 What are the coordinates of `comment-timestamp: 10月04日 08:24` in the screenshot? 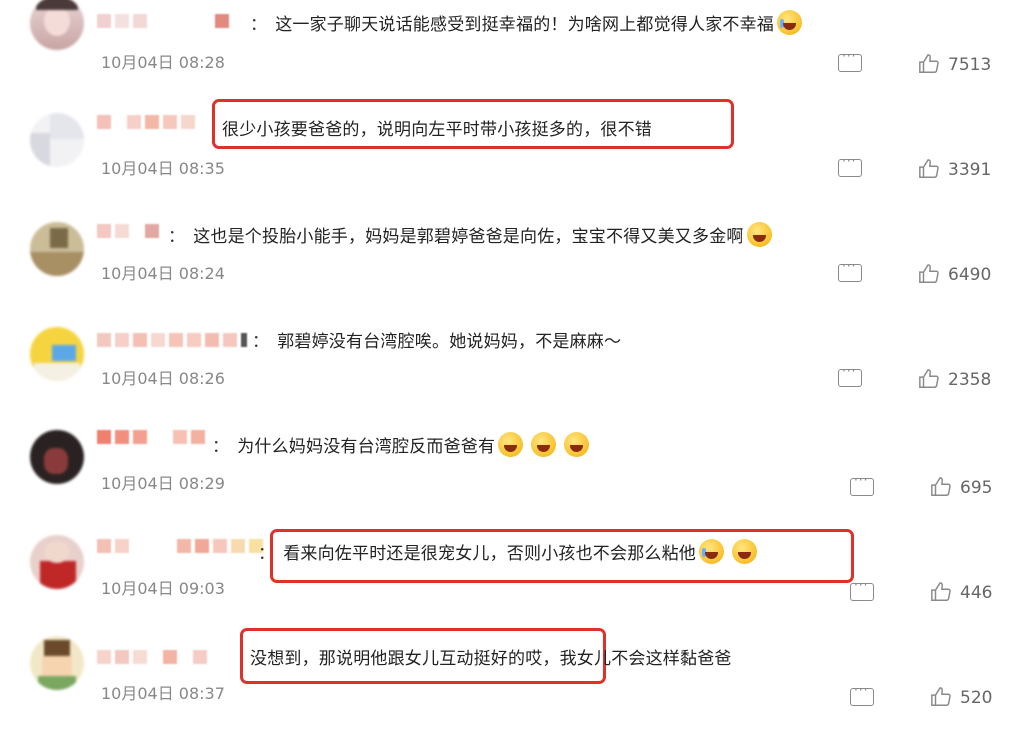 It's located at (163, 273).